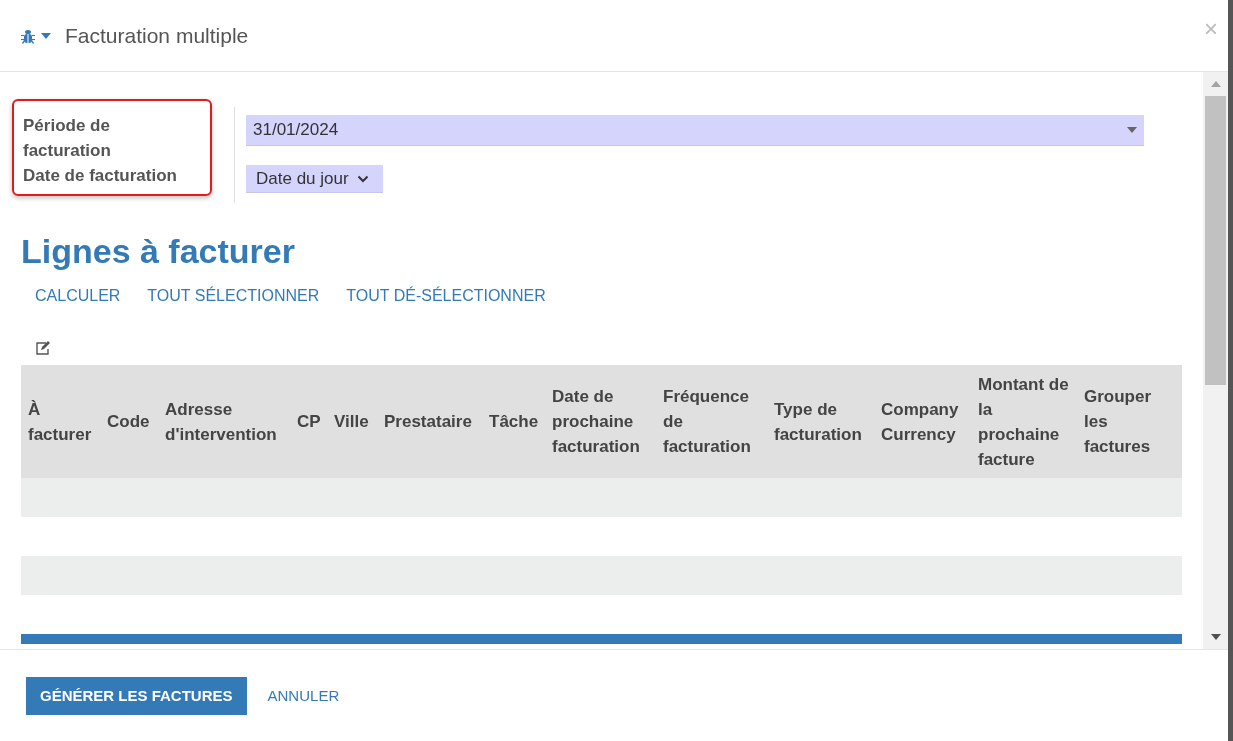 This screenshot has width=1233, height=741. I want to click on field-label: Période de facturation, so click(67, 138).